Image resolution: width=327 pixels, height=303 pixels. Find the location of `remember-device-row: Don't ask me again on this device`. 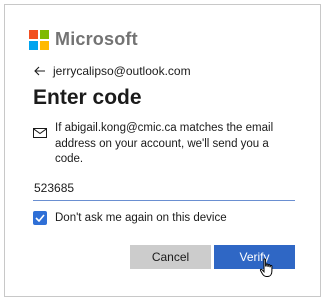

remember-device-row: Don't ask me again on this device is located at coordinates (130, 218).